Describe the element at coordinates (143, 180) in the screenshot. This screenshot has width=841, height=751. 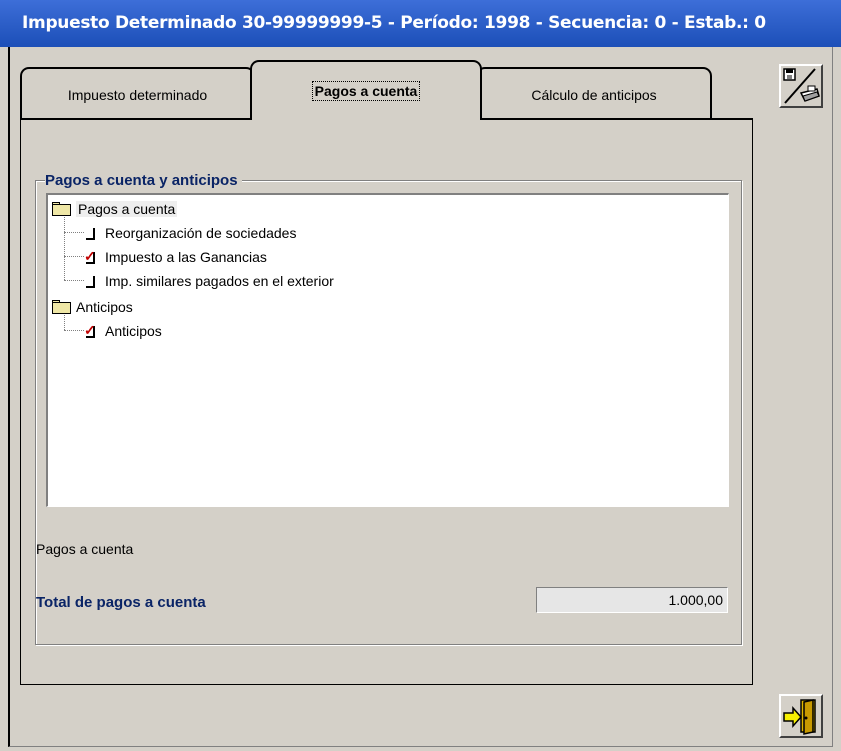
I see `group-title: Pagos a cuenta y anticipos` at that location.